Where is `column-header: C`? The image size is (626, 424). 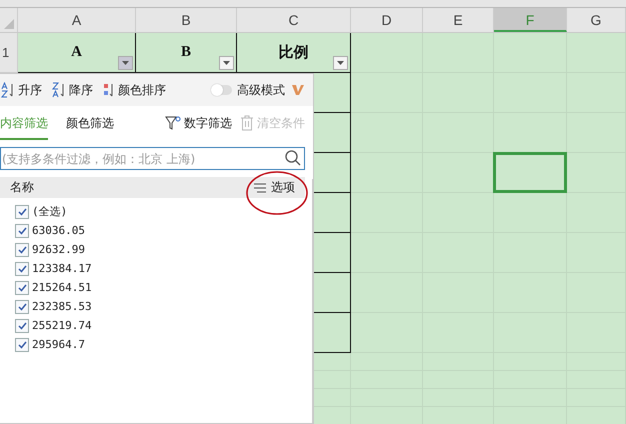
column-header: C is located at coordinates (294, 20).